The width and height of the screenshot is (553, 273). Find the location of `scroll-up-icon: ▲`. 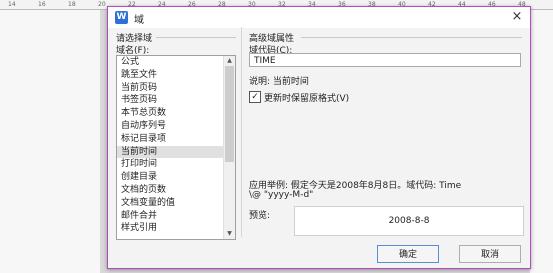

scroll-up-icon: ▲ is located at coordinates (229, 61).